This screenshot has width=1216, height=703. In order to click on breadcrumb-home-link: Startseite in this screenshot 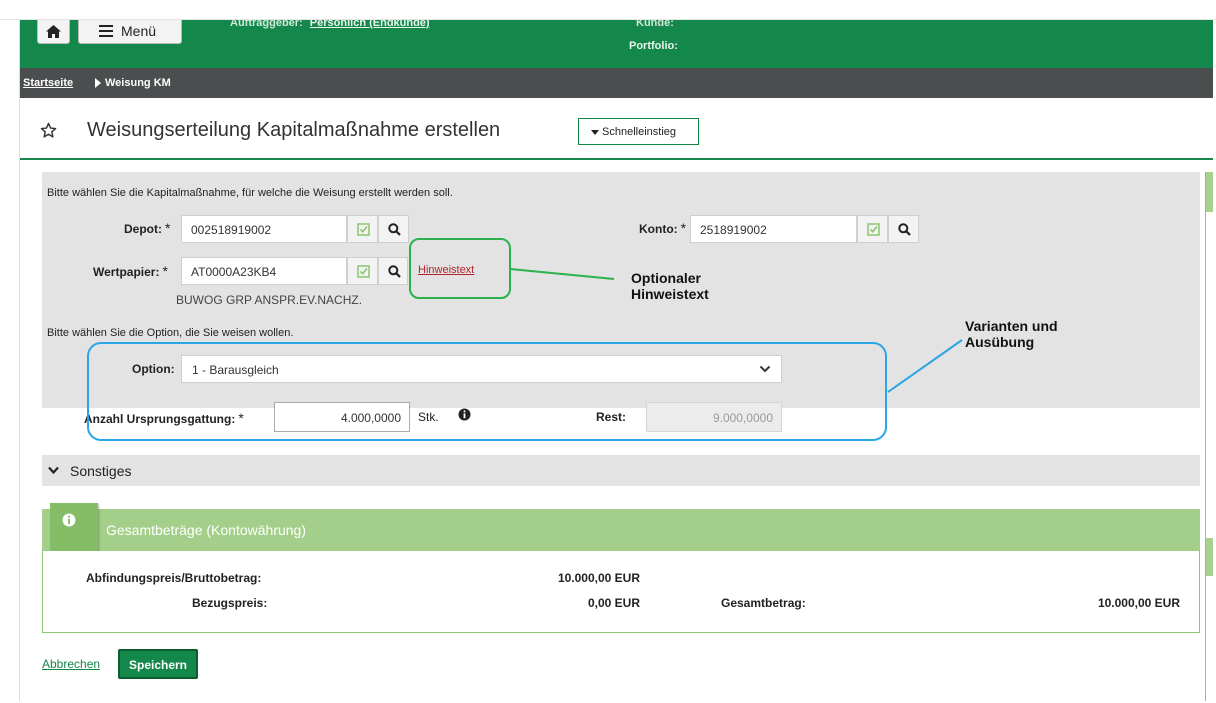, I will do `click(48, 83)`.